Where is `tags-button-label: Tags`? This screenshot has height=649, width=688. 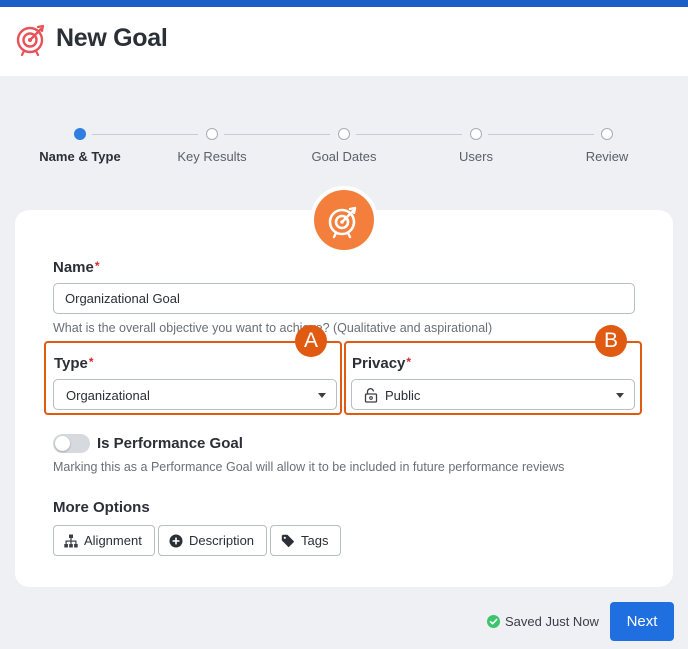 tags-button-label: Tags is located at coordinates (315, 540).